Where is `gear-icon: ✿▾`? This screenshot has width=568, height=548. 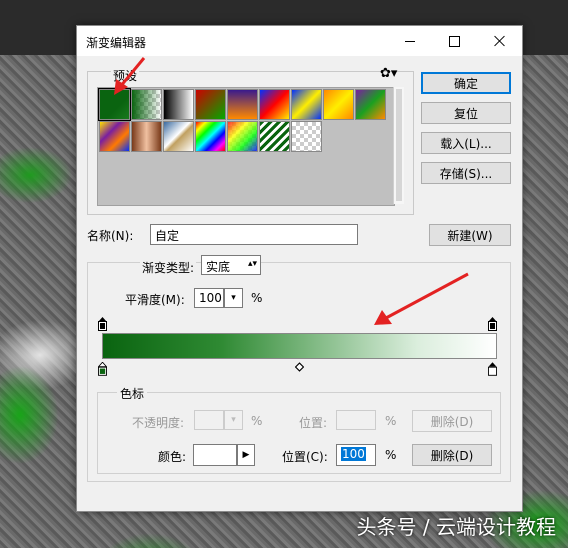
gear-icon: ✿▾ is located at coordinates (388, 73).